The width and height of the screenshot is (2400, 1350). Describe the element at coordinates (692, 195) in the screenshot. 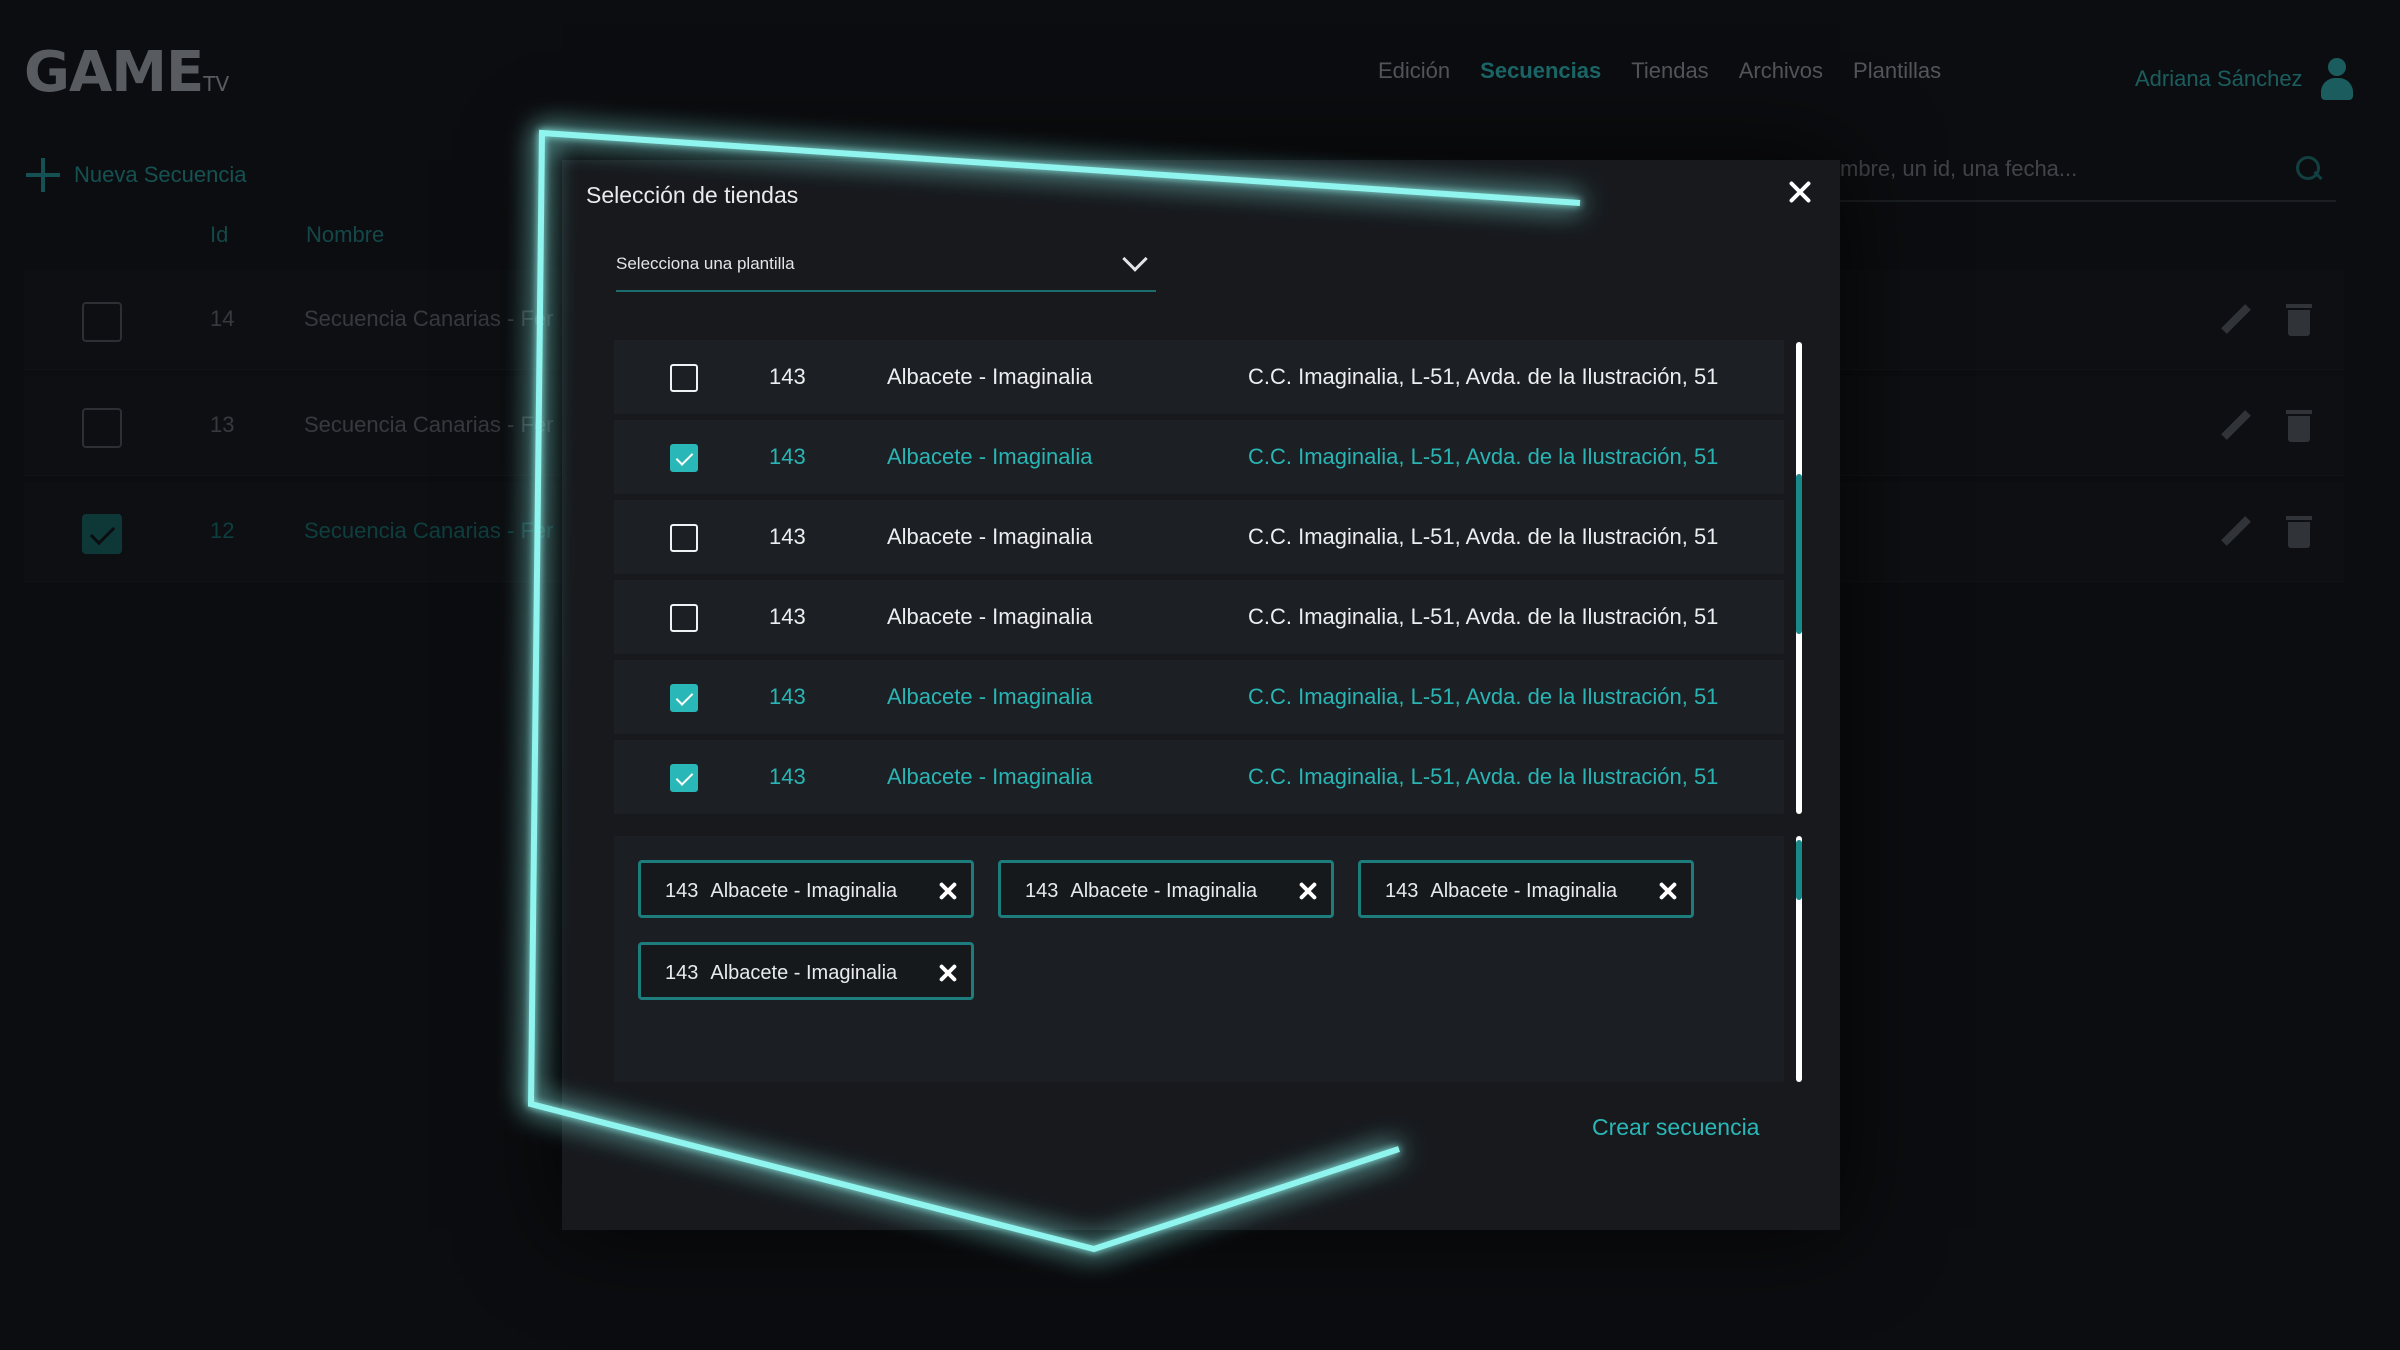

I see `modal-title: Selección de tiendas` at that location.